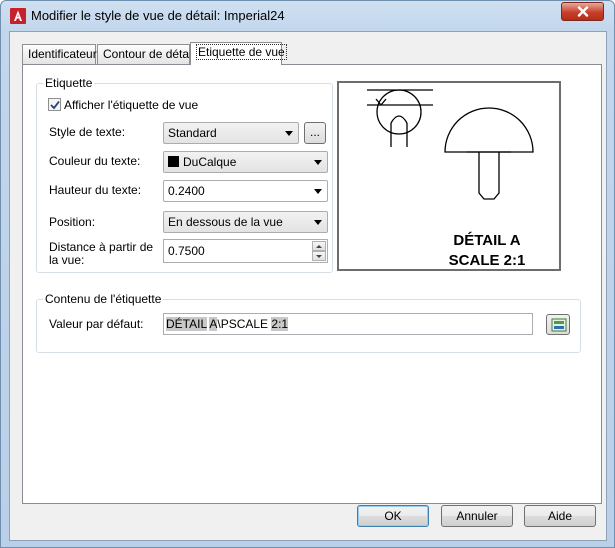  I want to click on text-style-value: Standard, so click(192, 133).